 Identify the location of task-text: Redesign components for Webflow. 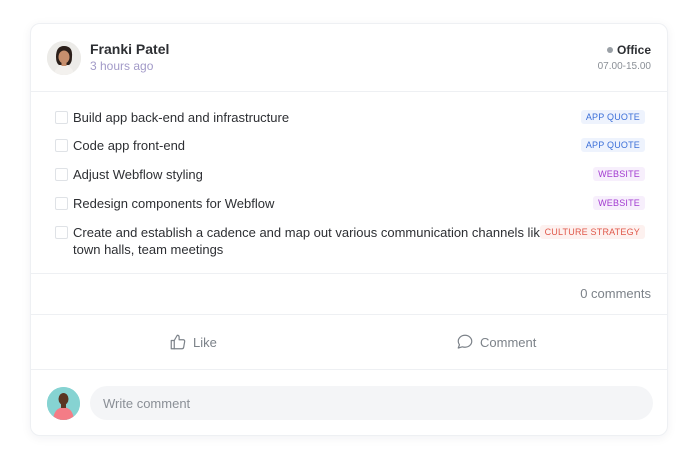
(174, 203).